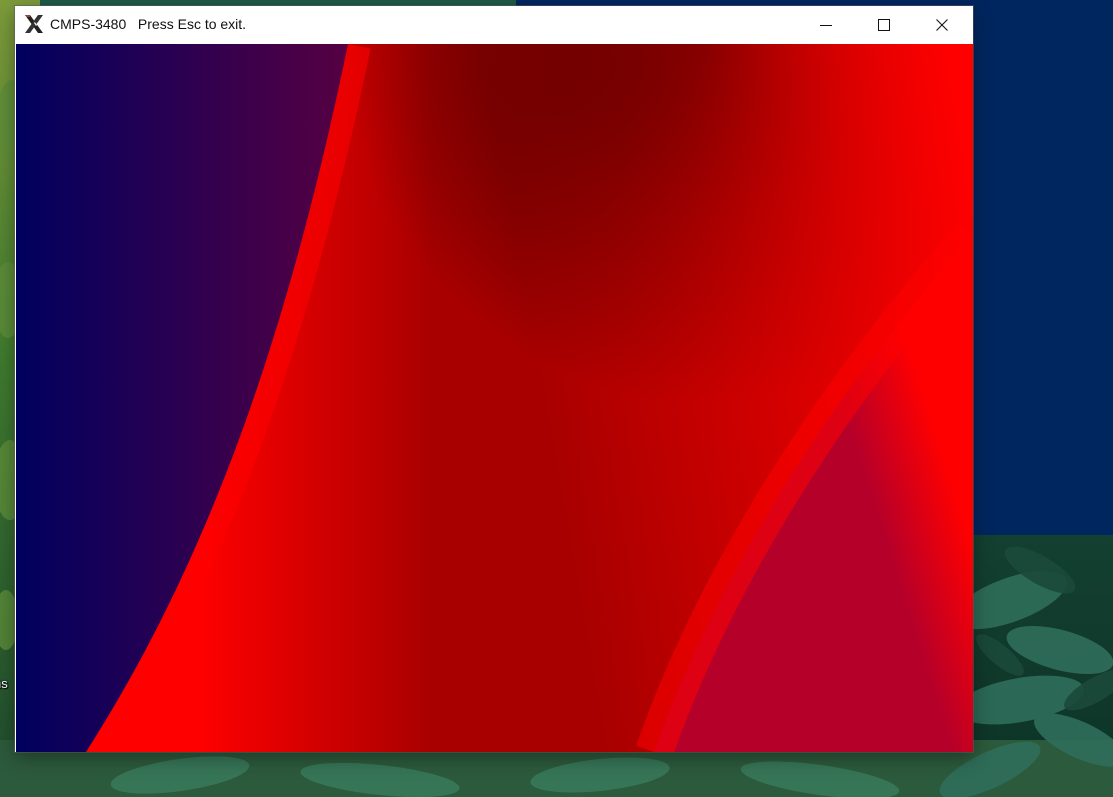 The height and width of the screenshot is (797, 1113). What do you see at coordinates (148, 24) in the screenshot?
I see `window-title: CMPS-3480 Press Esc to exit.` at bounding box center [148, 24].